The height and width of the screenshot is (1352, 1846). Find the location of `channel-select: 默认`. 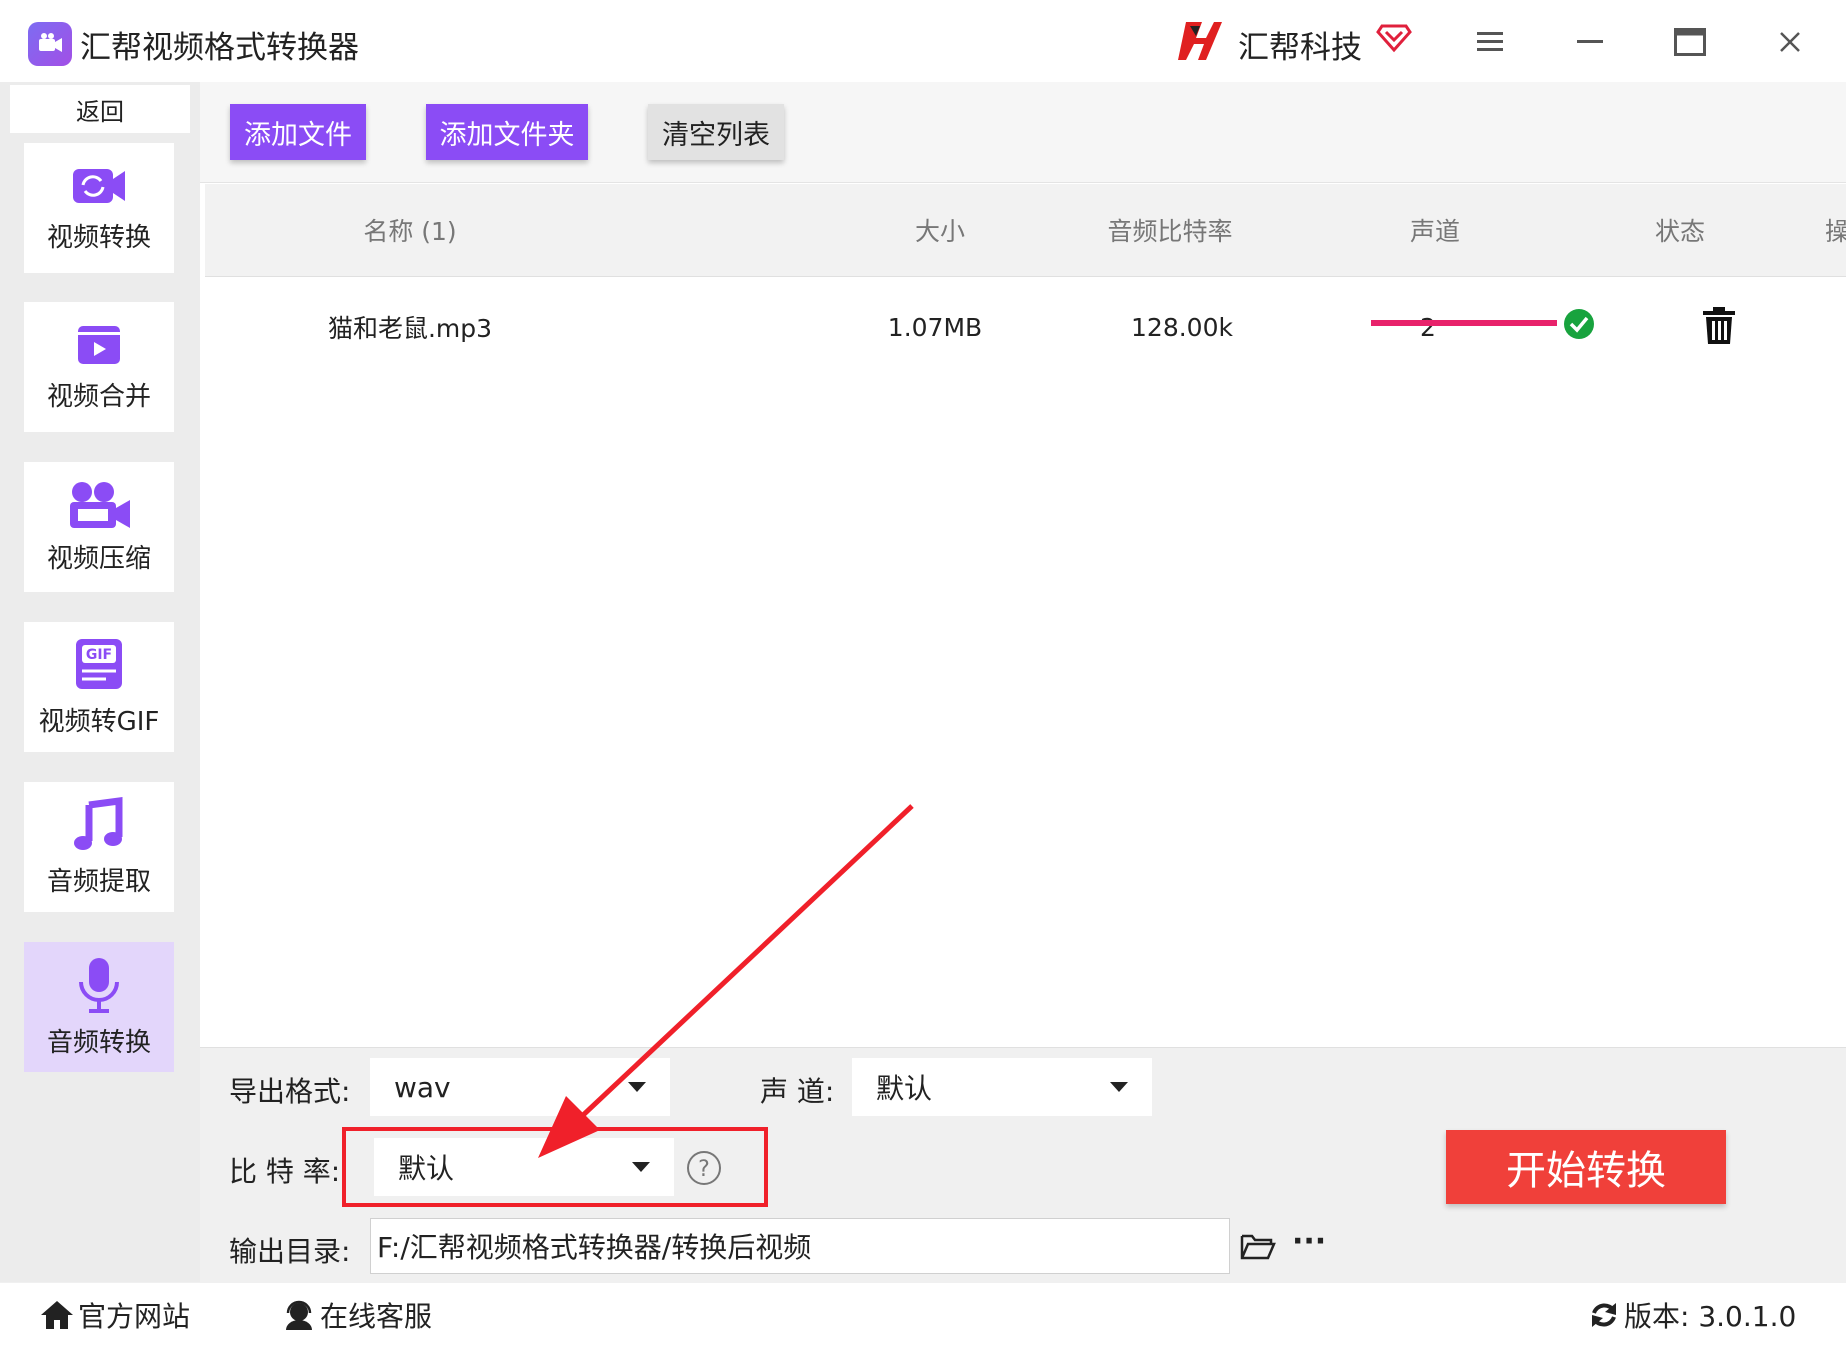

channel-select: 默认 is located at coordinates (1002, 1087).